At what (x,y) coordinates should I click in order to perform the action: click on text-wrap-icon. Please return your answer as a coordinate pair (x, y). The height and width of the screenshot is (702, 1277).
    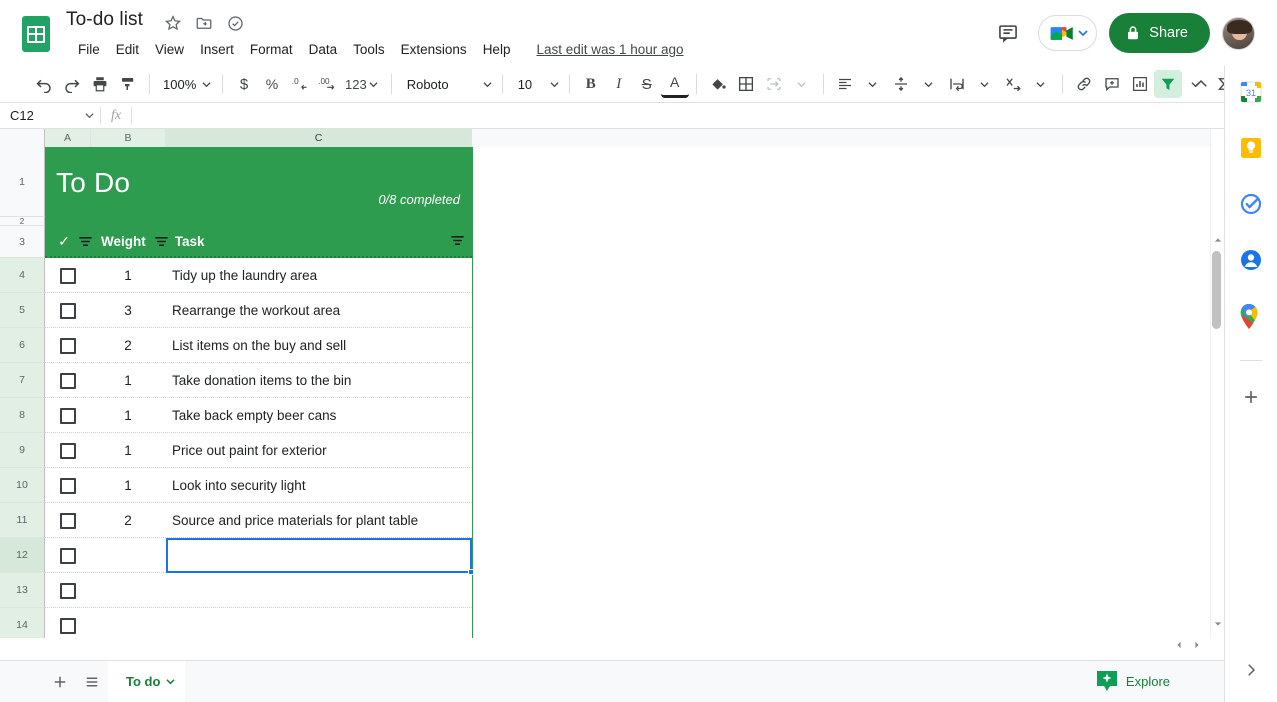
    Looking at the image, I should click on (957, 84).